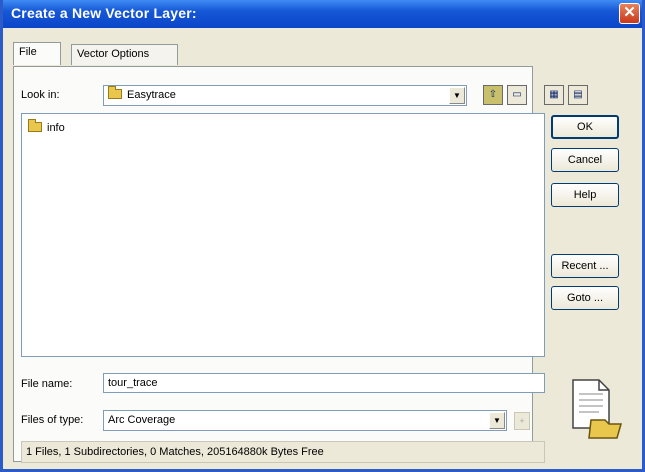 Image resolution: width=645 pixels, height=472 pixels. Describe the element at coordinates (629, 13) in the screenshot. I see `close-button: ✕` at that location.